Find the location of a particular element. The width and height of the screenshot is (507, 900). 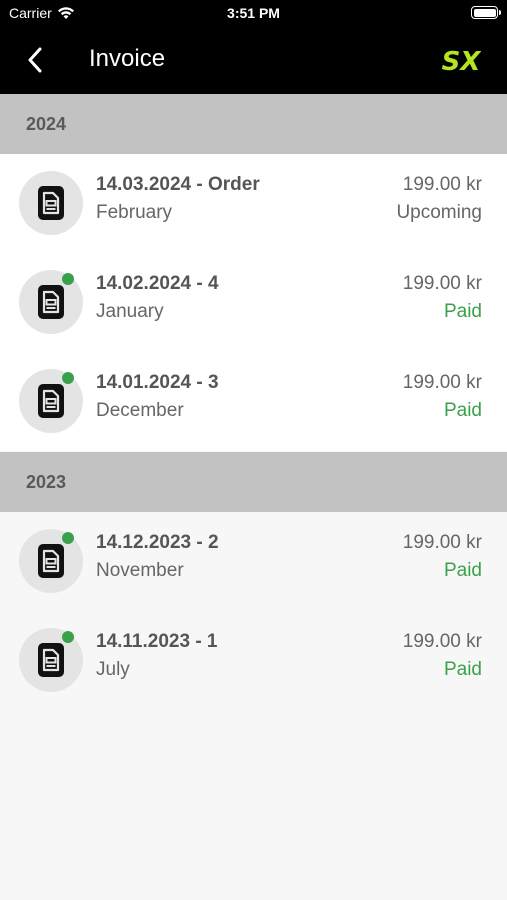

section-header: 2024 is located at coordinates (253, 124).